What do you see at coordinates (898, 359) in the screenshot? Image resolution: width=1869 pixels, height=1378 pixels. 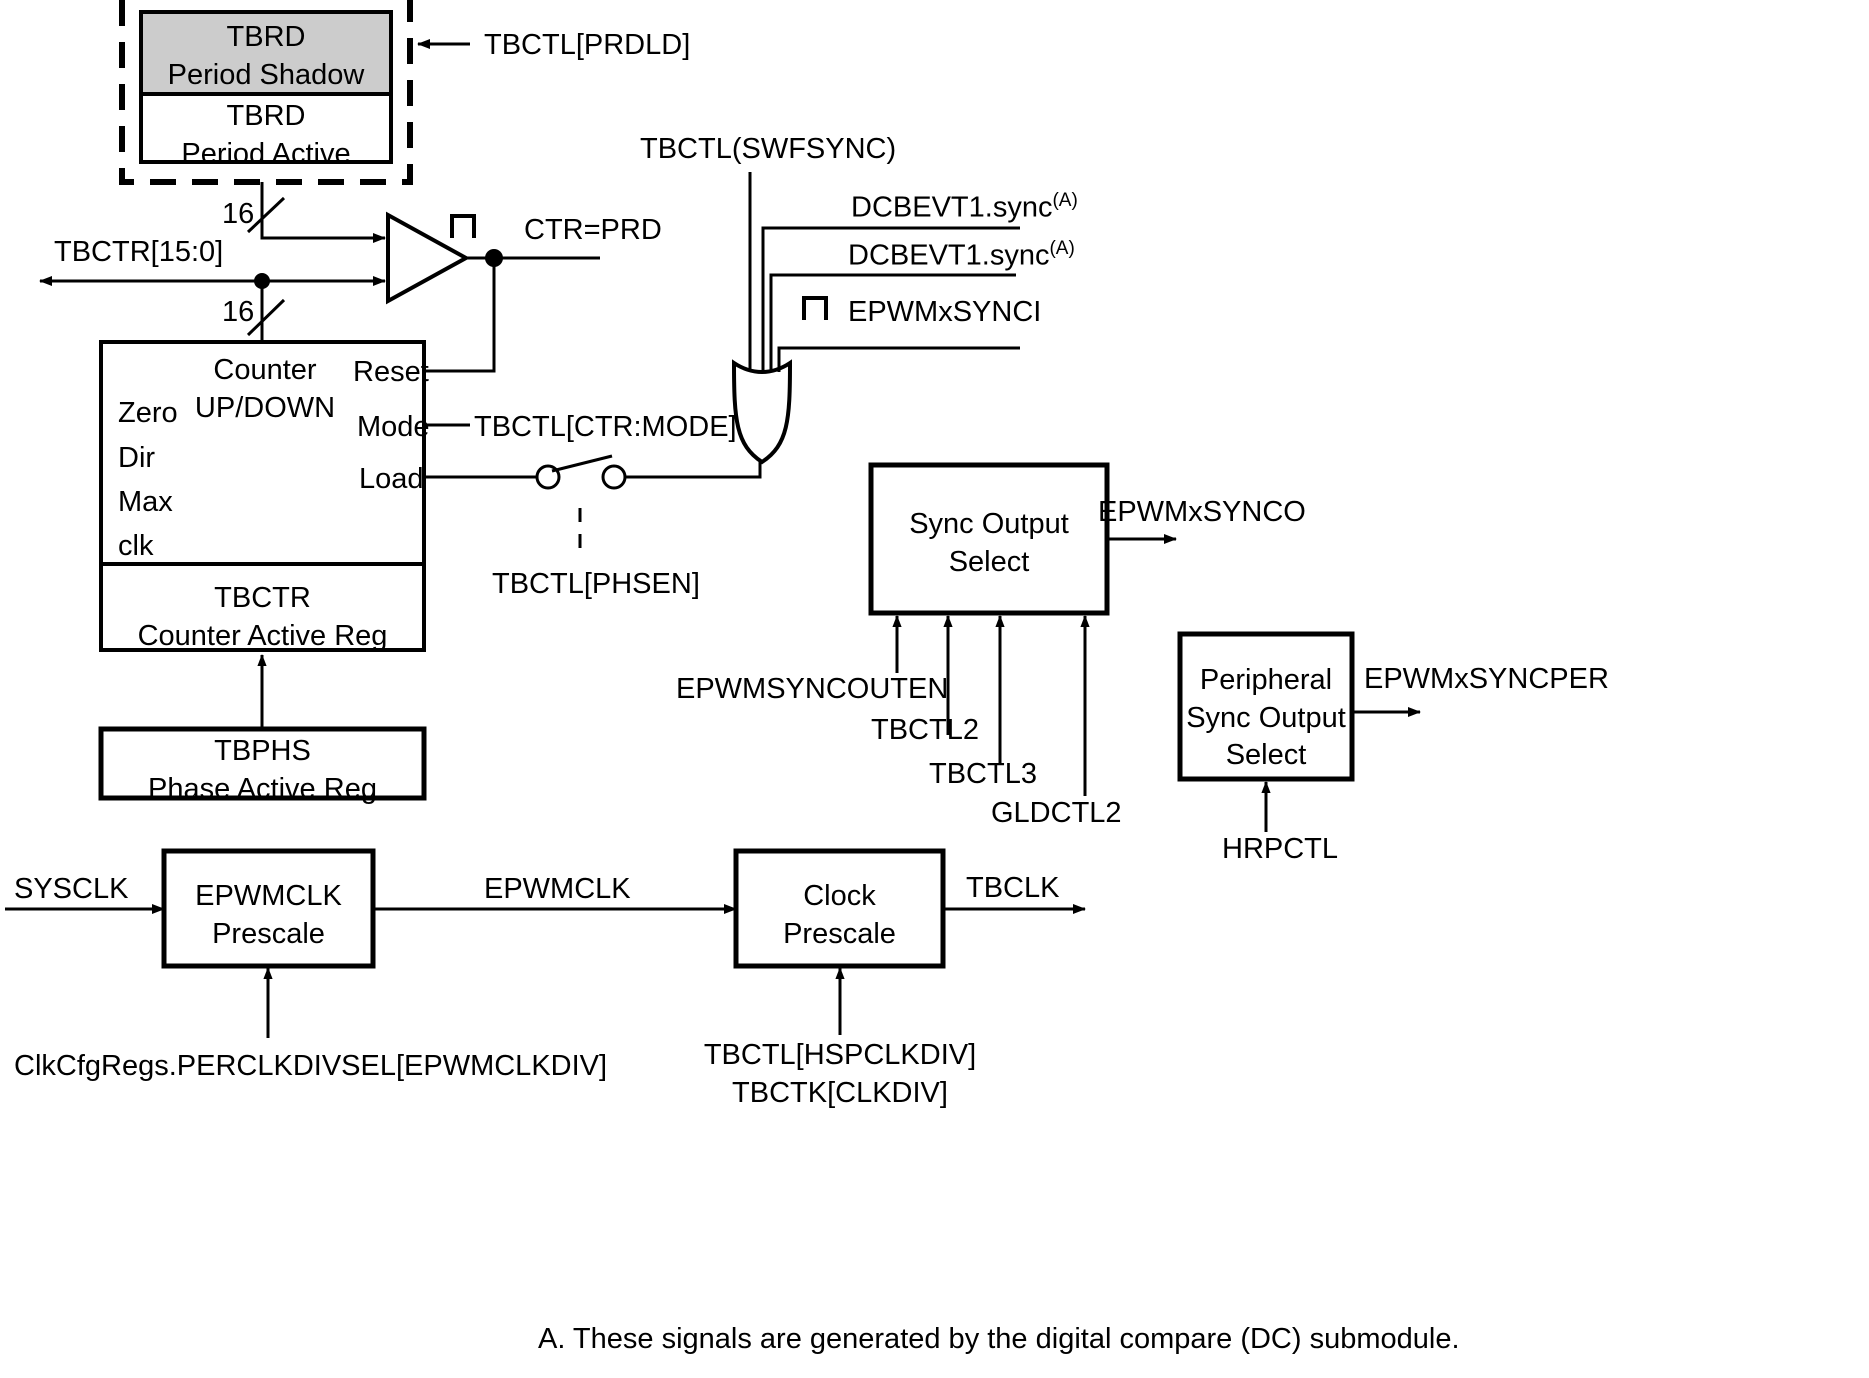 I see `epwmxsynci-input-line` at bounding box center [898, 359].